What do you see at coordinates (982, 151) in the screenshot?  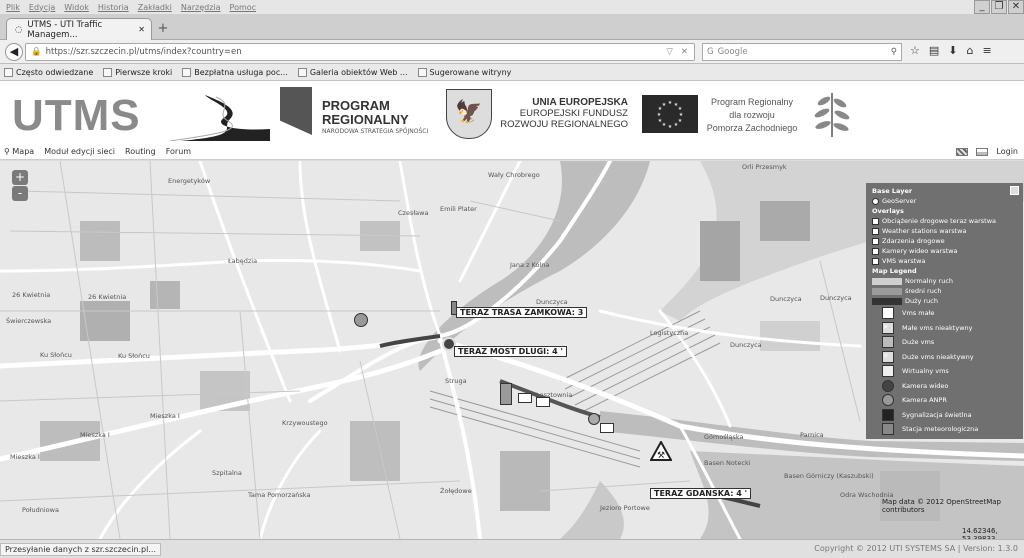 I see `polish-flag-icon` at bounding box center [982, 151].